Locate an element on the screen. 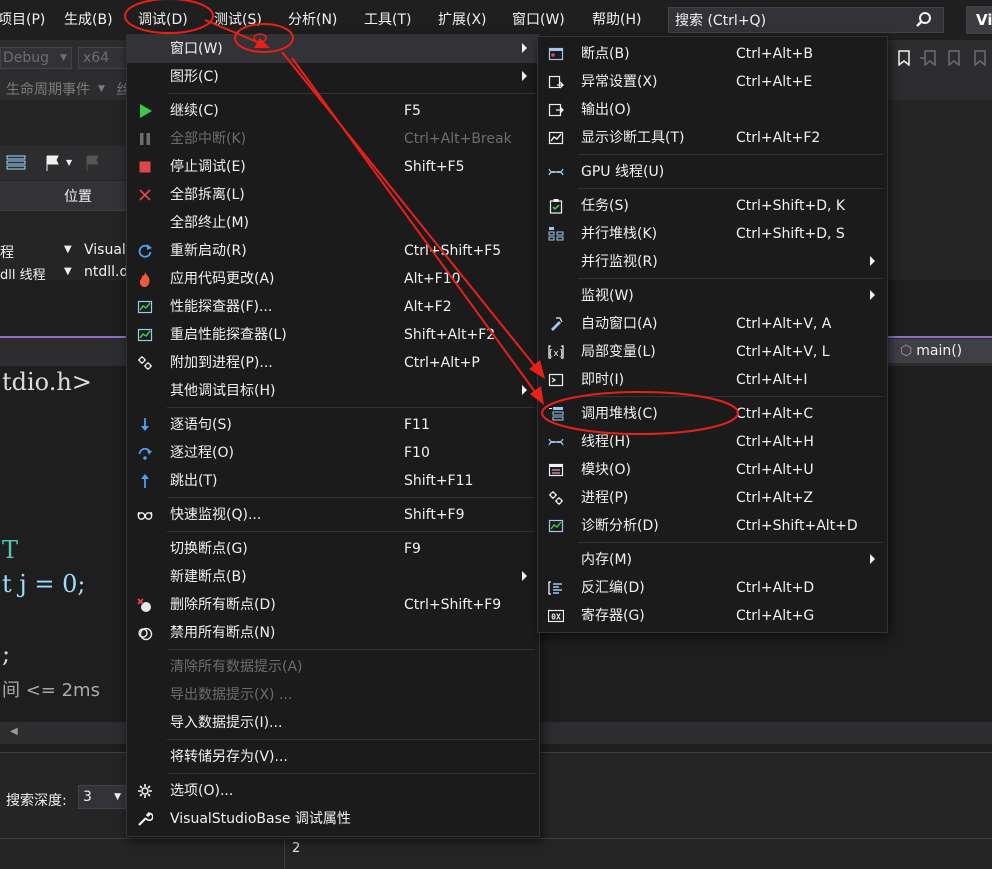  window-menu-item-23: 反汇编(D) Ctrl+Alt+D is located at coordinates (712, 588).